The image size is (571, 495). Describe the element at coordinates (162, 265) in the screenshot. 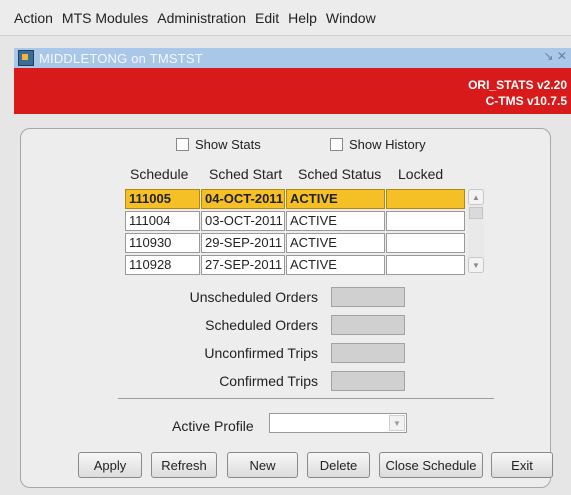

I see `cell-schedule: 110928` at that location.